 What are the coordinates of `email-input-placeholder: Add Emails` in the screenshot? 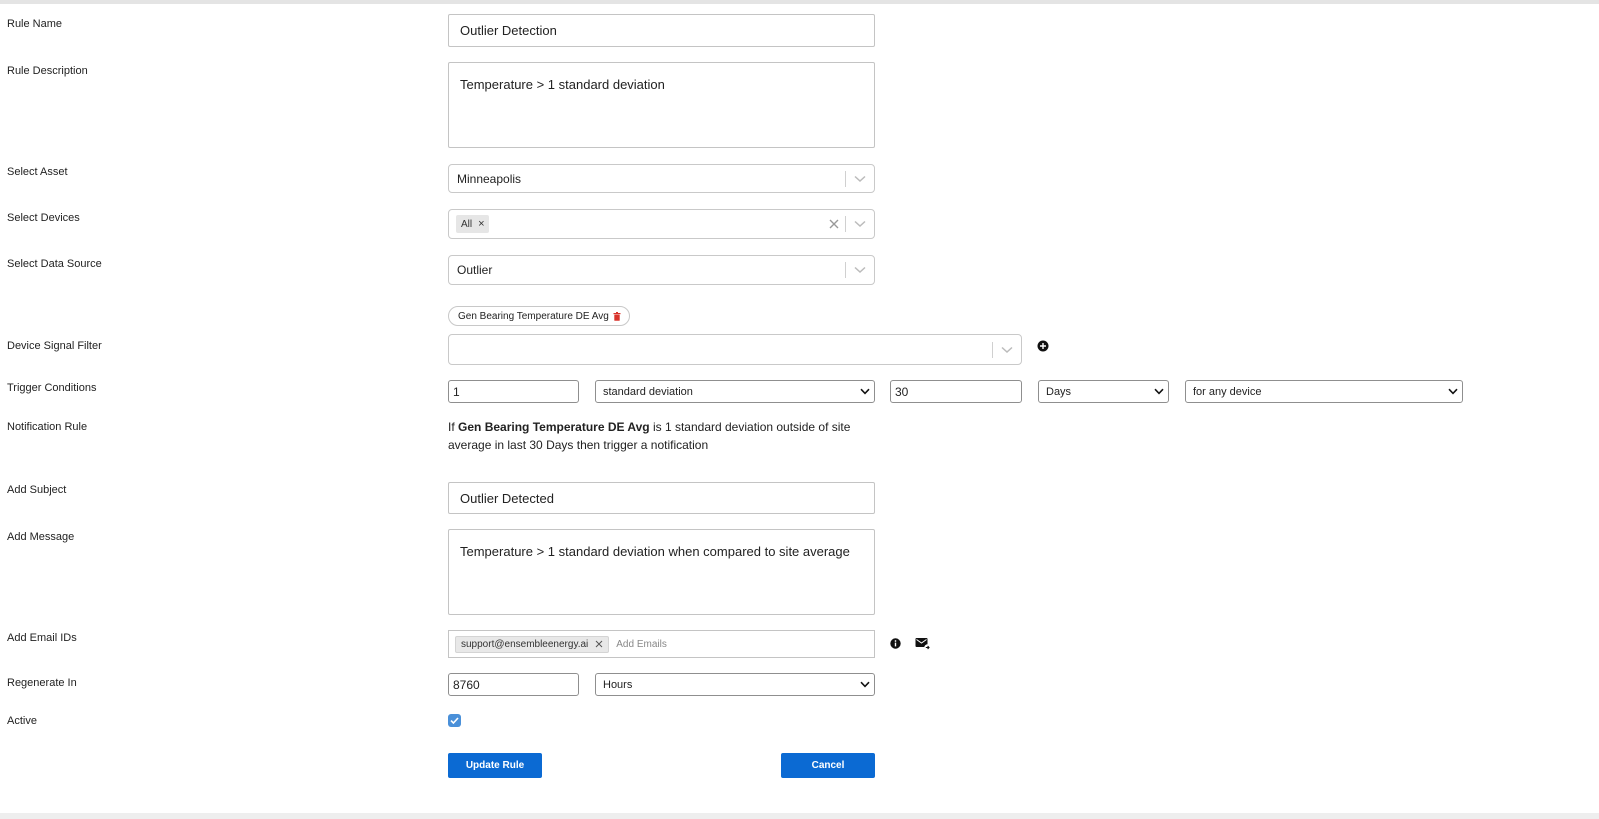 It's located at (641, 644).